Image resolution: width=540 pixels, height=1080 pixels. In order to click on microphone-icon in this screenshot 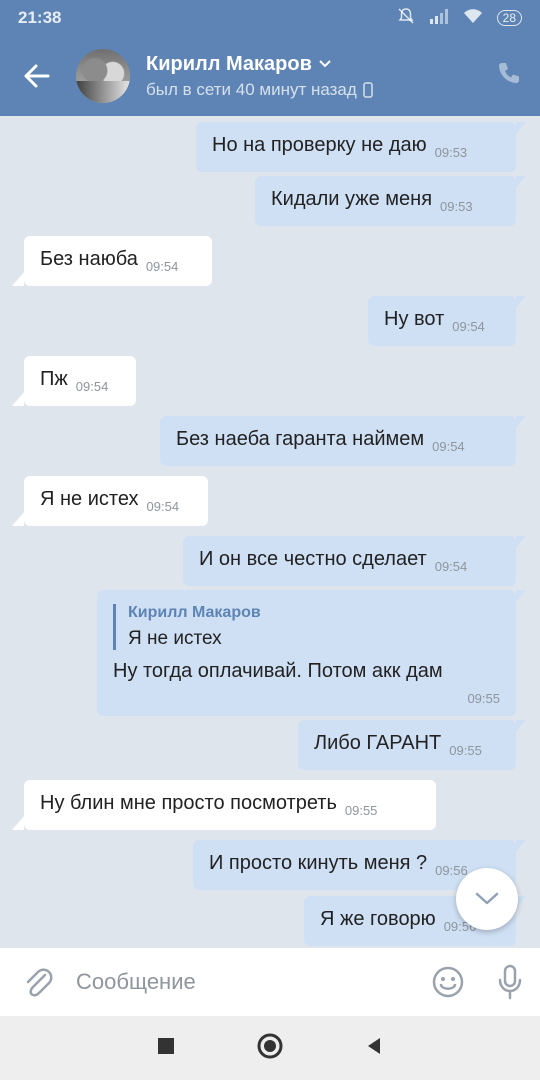, I will do `click(510, 982)`.